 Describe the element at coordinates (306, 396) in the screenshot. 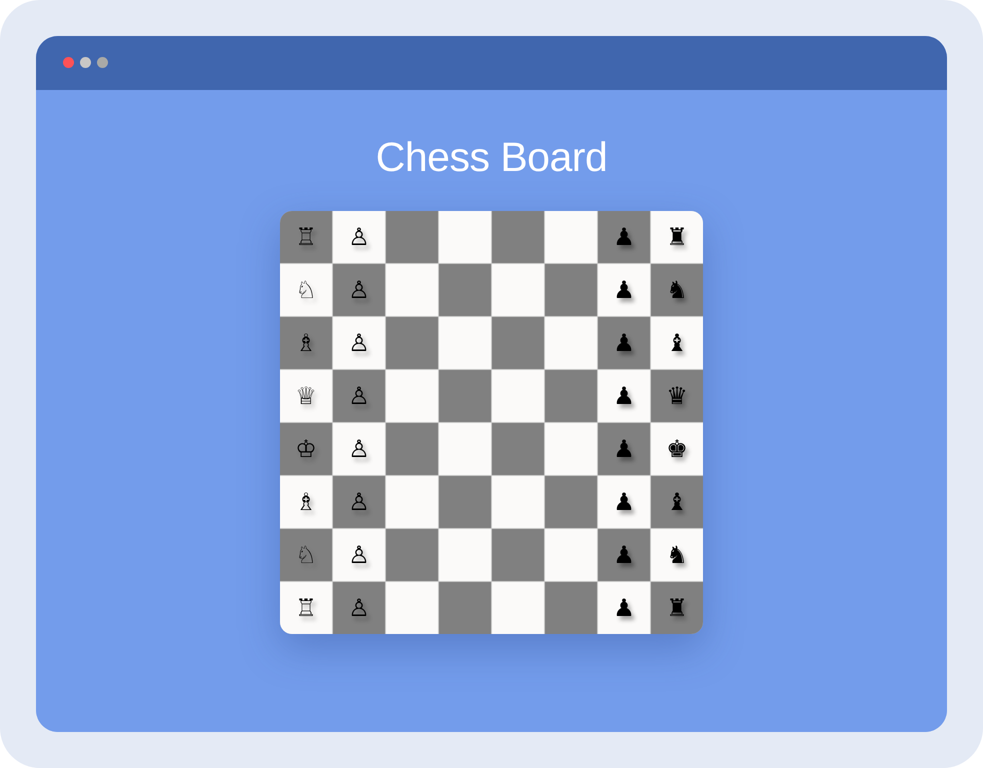

I see `chess-piece: ♕` at that location.